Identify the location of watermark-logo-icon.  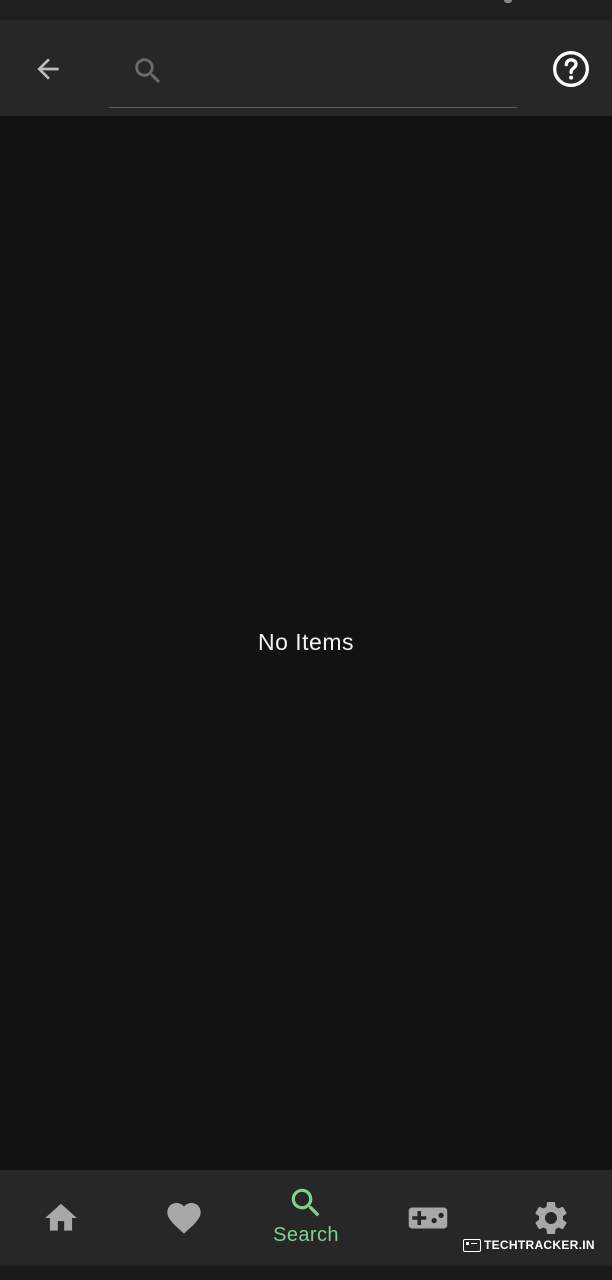
(472, 1245).